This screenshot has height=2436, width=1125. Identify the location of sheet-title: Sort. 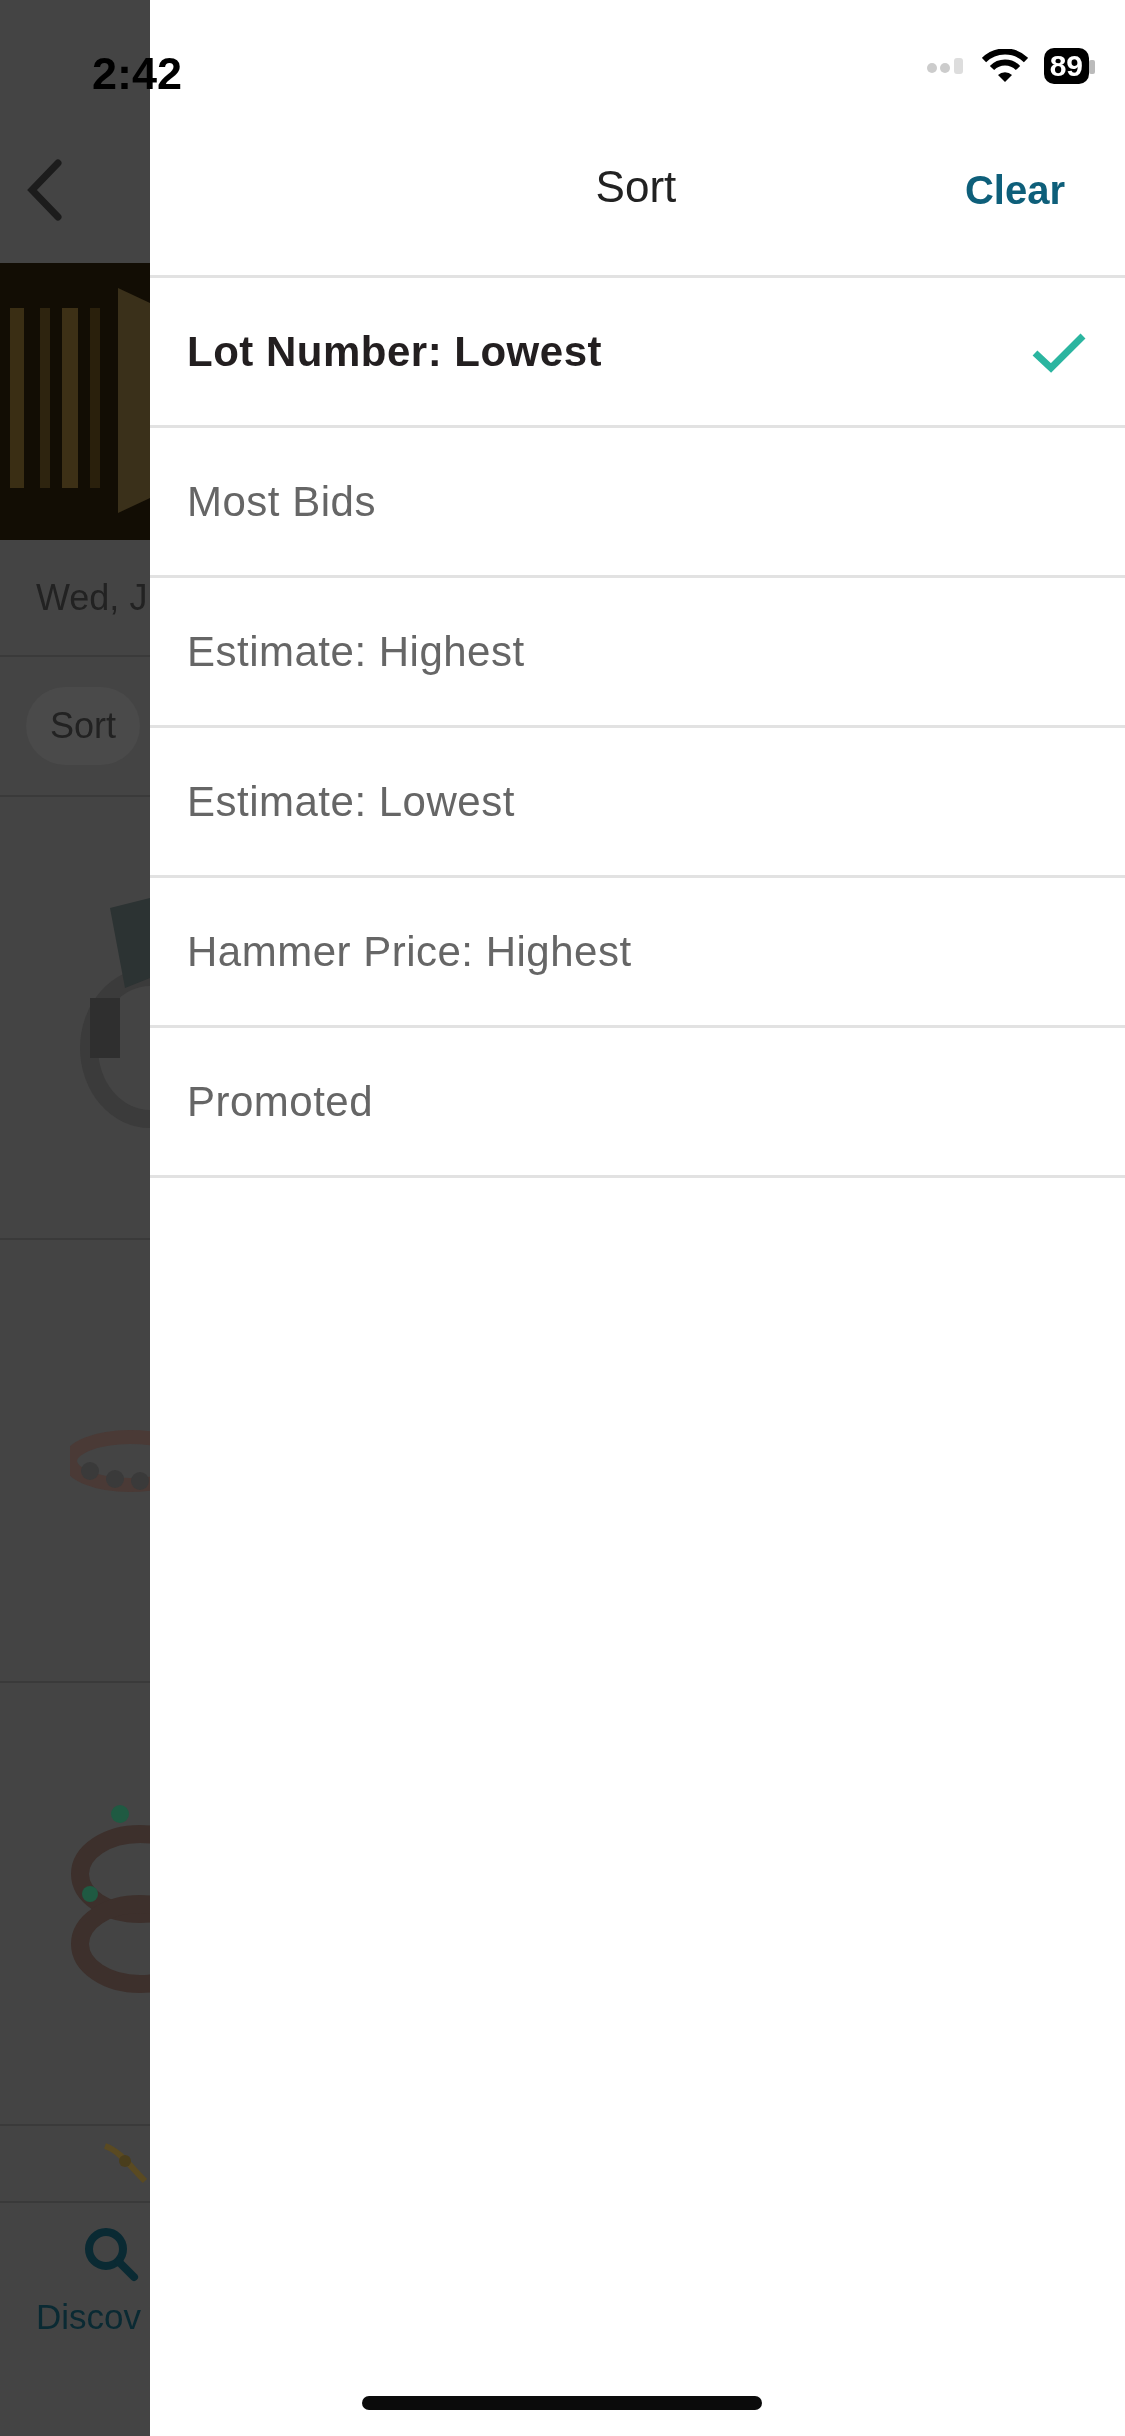
(636, 187).